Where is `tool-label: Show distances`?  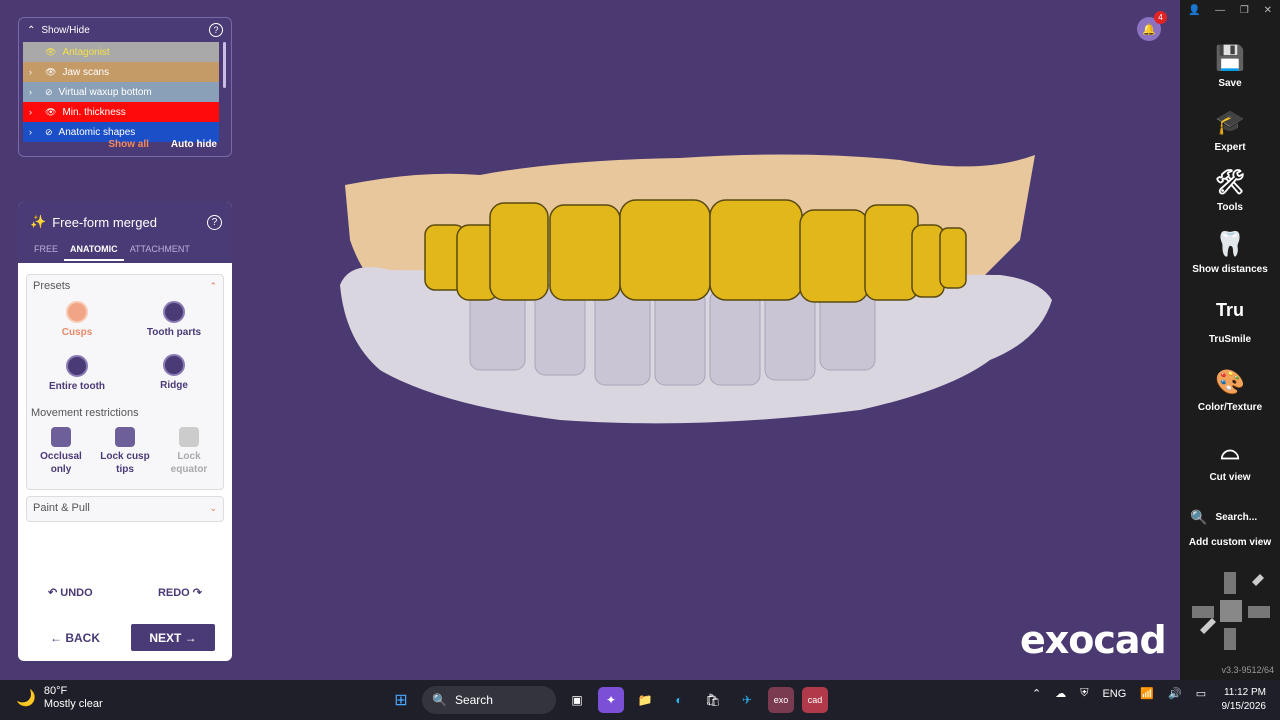
tool-label: Show distances is located at coordinates (1230, 269).